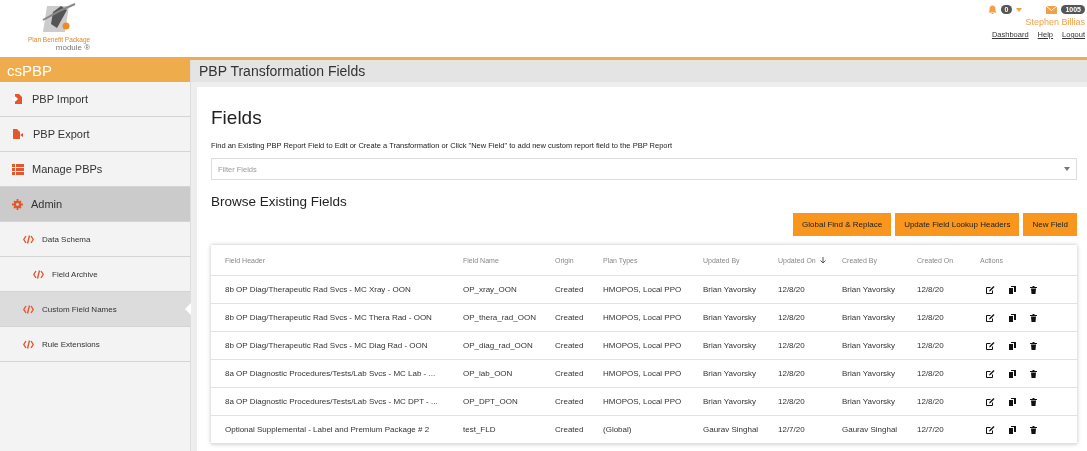  Describe the element at coordinates (957, 224) in the screenshot. I see `action-button: Update Field Lookup Headers` at that location.